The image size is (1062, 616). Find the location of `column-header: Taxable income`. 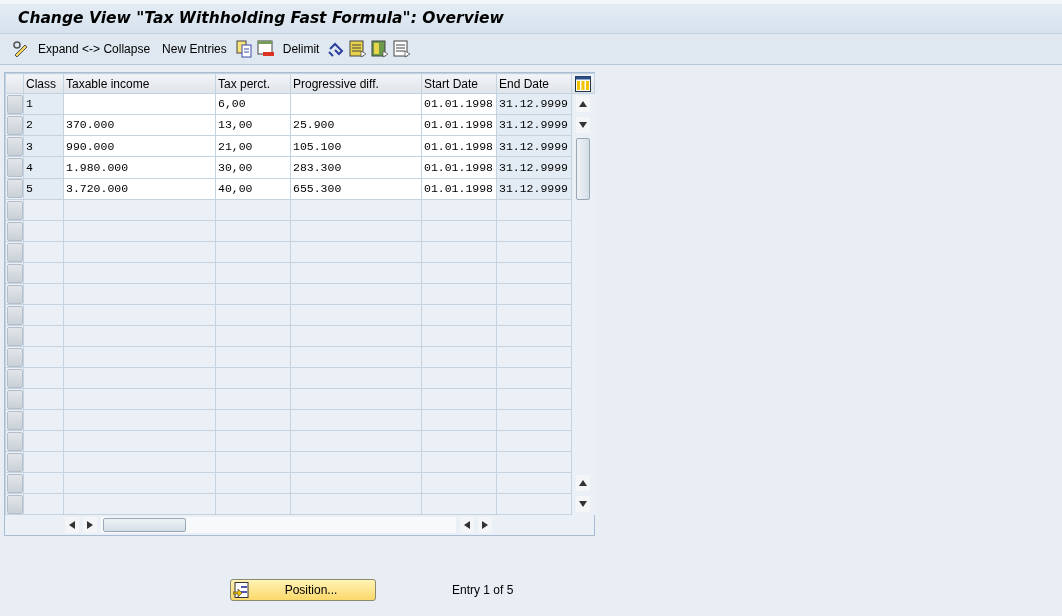

column-header: Taxable income is located at coordinates (139, 83).